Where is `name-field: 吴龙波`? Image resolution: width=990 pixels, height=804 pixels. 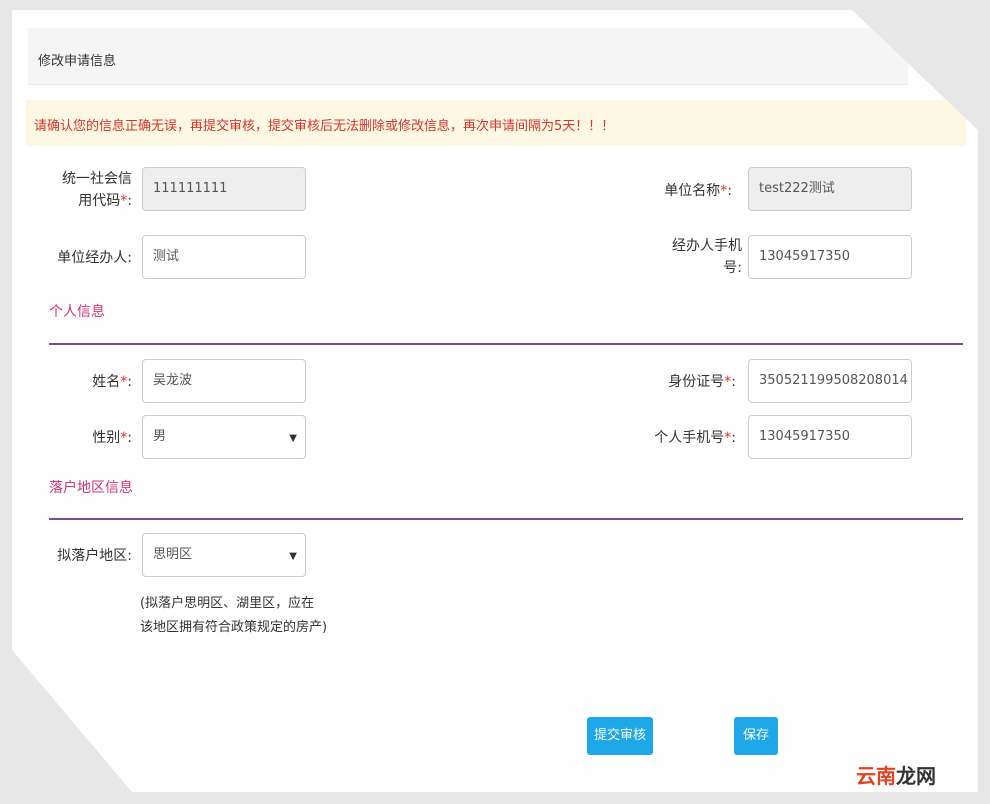
name-field: 吴龙波 is located at coordinates (224, 381).